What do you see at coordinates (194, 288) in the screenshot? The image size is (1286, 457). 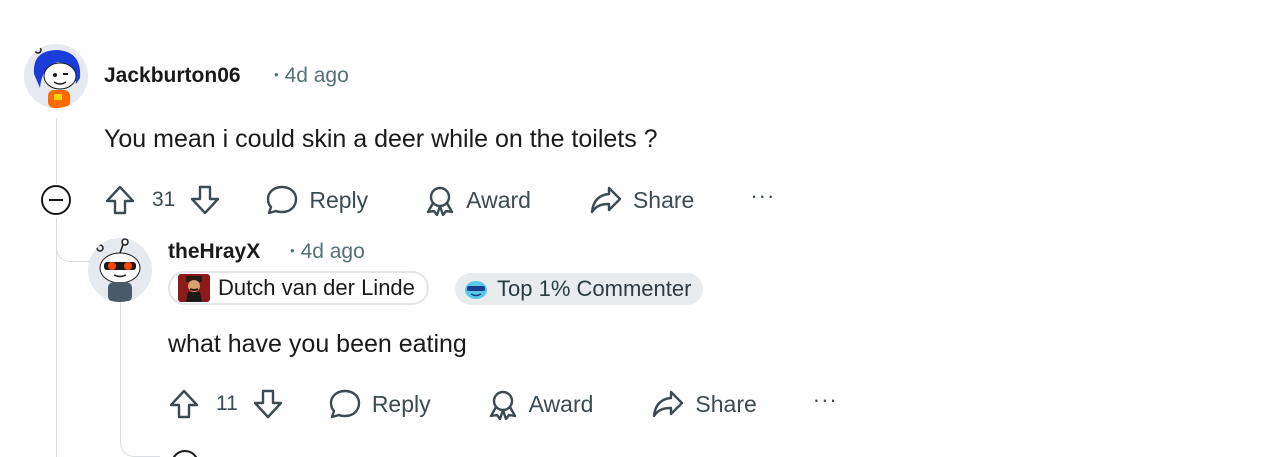 I see `portrait-icon` at bounding box center [194, 288].